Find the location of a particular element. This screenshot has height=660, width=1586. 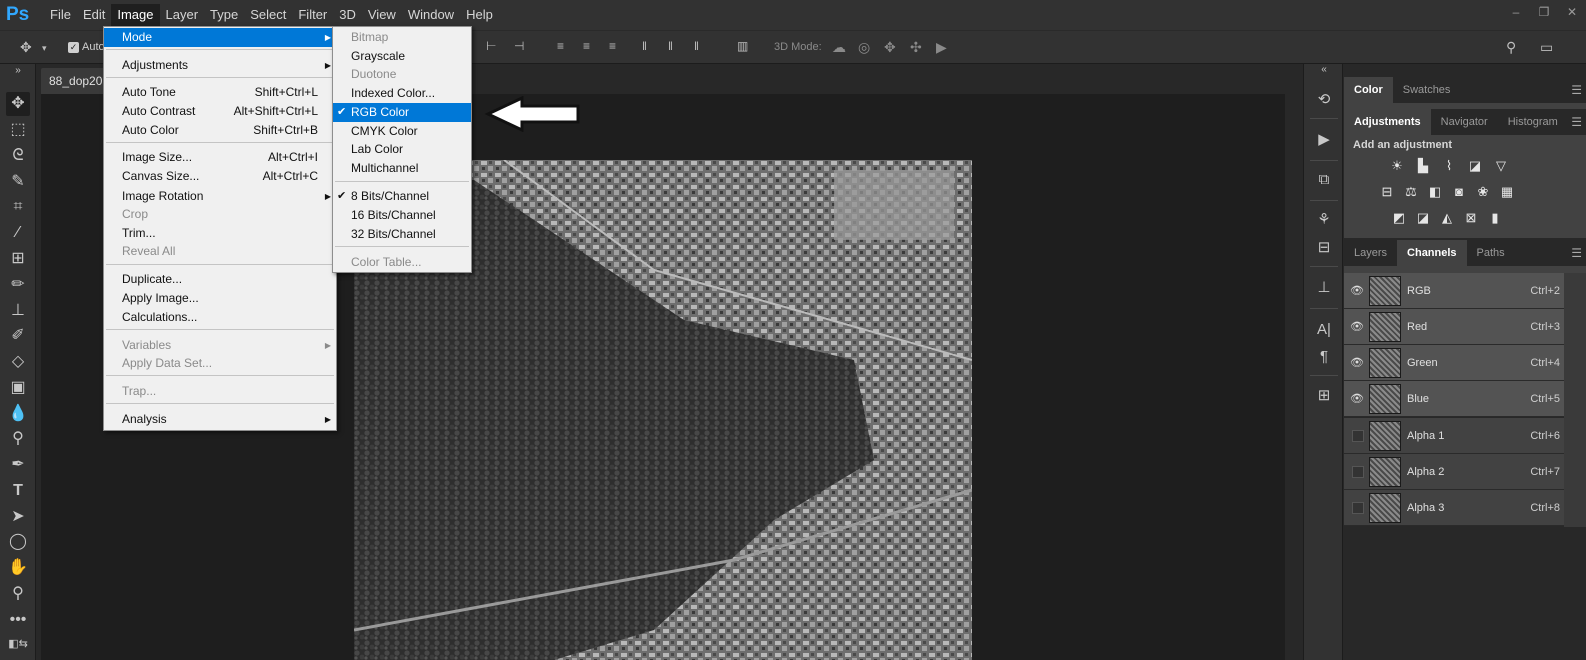

menu-edit: Edit is located at coordinates (94, 15).